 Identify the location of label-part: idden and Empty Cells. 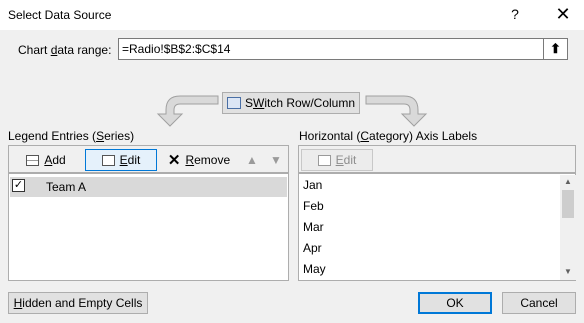
(82, 303).